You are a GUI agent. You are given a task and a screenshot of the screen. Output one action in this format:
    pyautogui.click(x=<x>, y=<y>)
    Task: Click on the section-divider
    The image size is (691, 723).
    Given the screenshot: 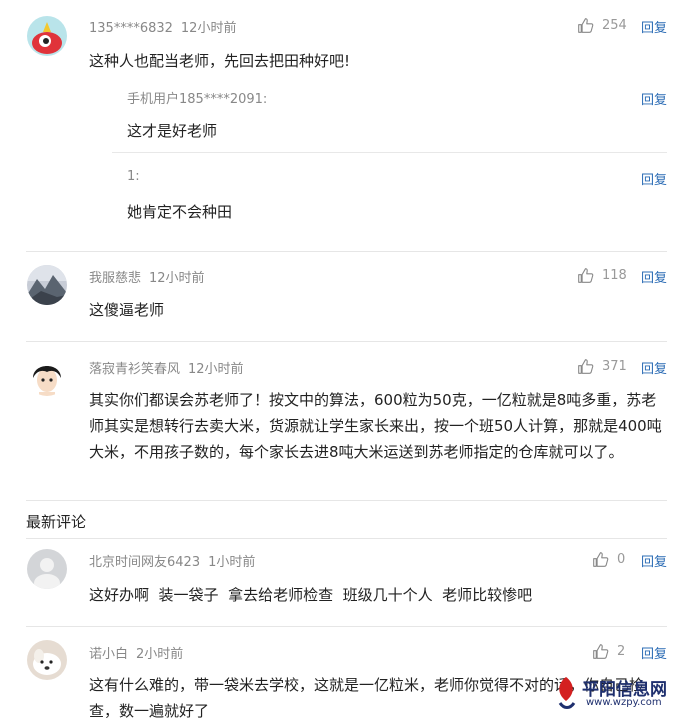 What is the action you would take?
    pyautogui.click(x=346, y=538)
    